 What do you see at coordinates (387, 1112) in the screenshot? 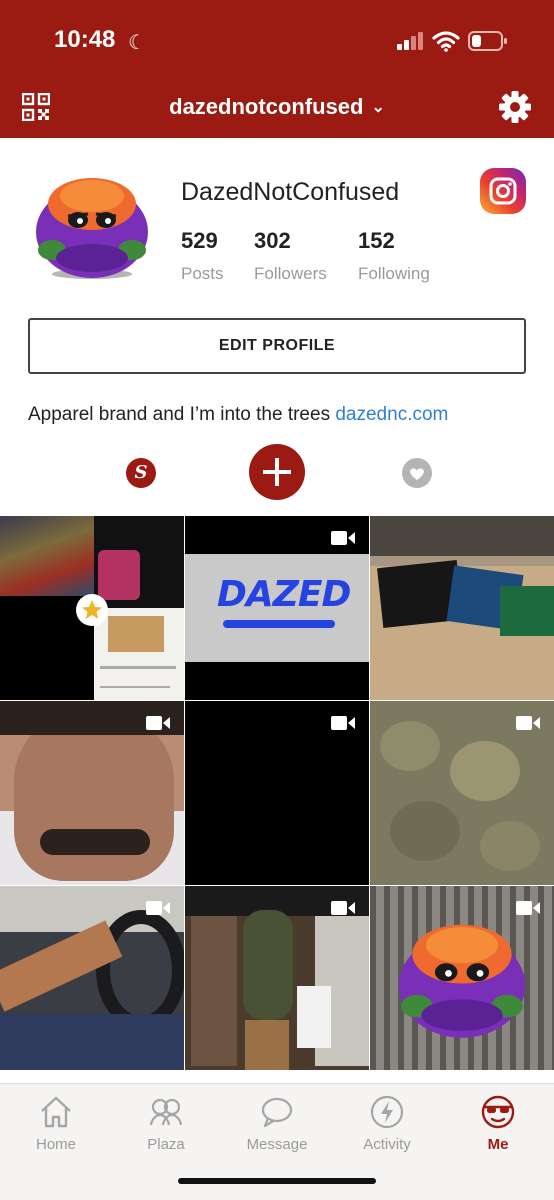
I see `activity-icon` at bounding box center [387, 1112].